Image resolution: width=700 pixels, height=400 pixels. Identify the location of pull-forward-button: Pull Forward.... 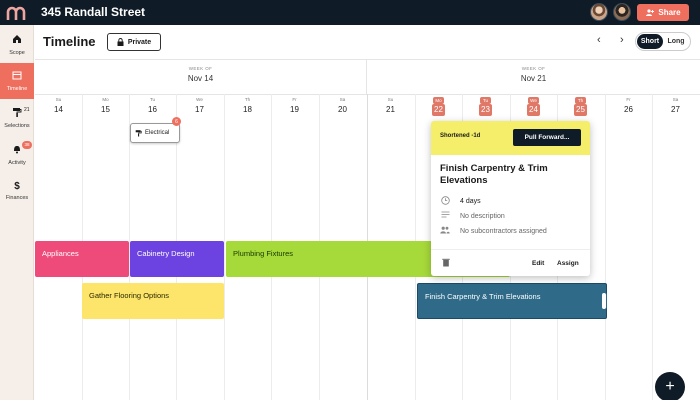
(547, 137).